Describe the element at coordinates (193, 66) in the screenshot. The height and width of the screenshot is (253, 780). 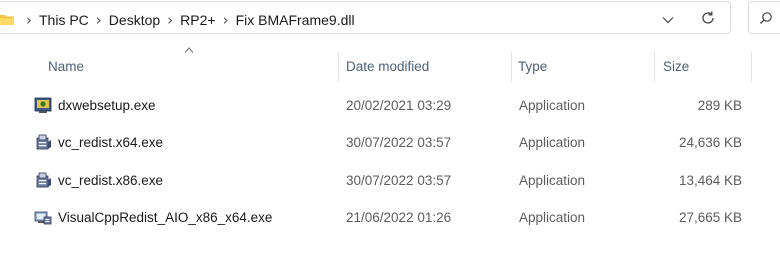
I see `column-header-name: Name` at that location.